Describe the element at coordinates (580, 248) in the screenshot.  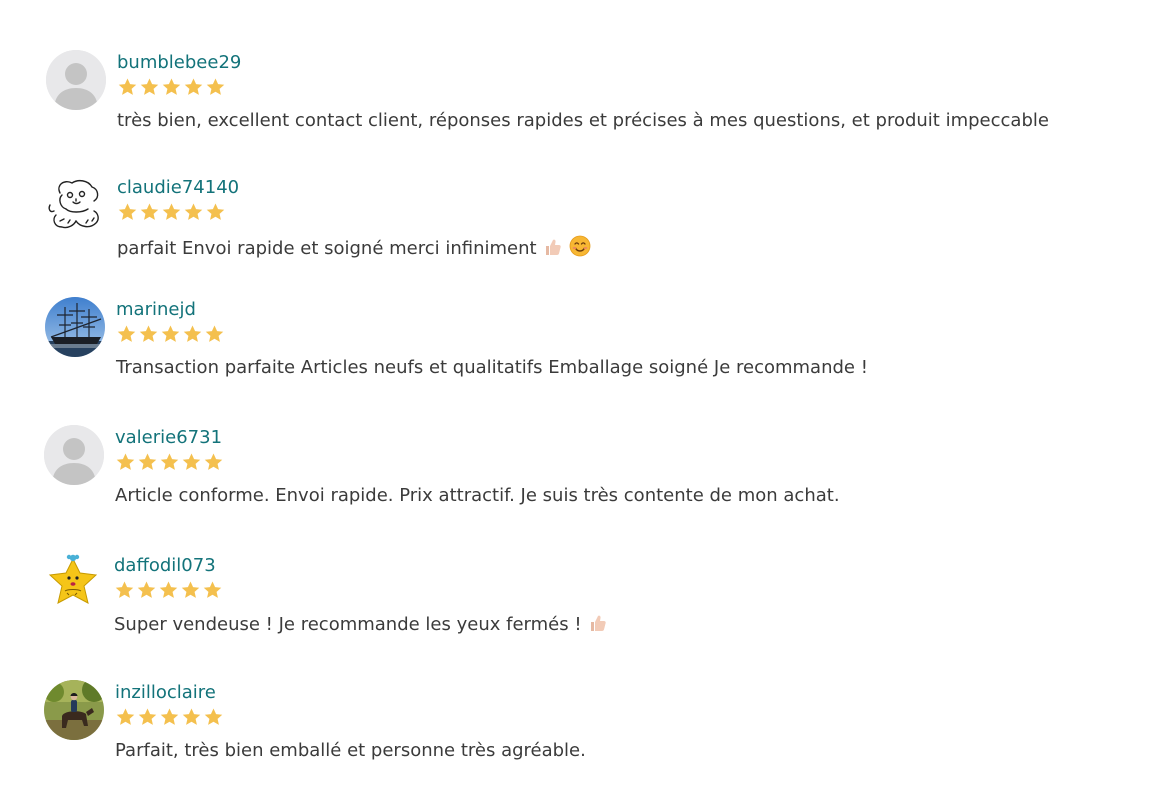
I see `smiling-face-icon` at that location.